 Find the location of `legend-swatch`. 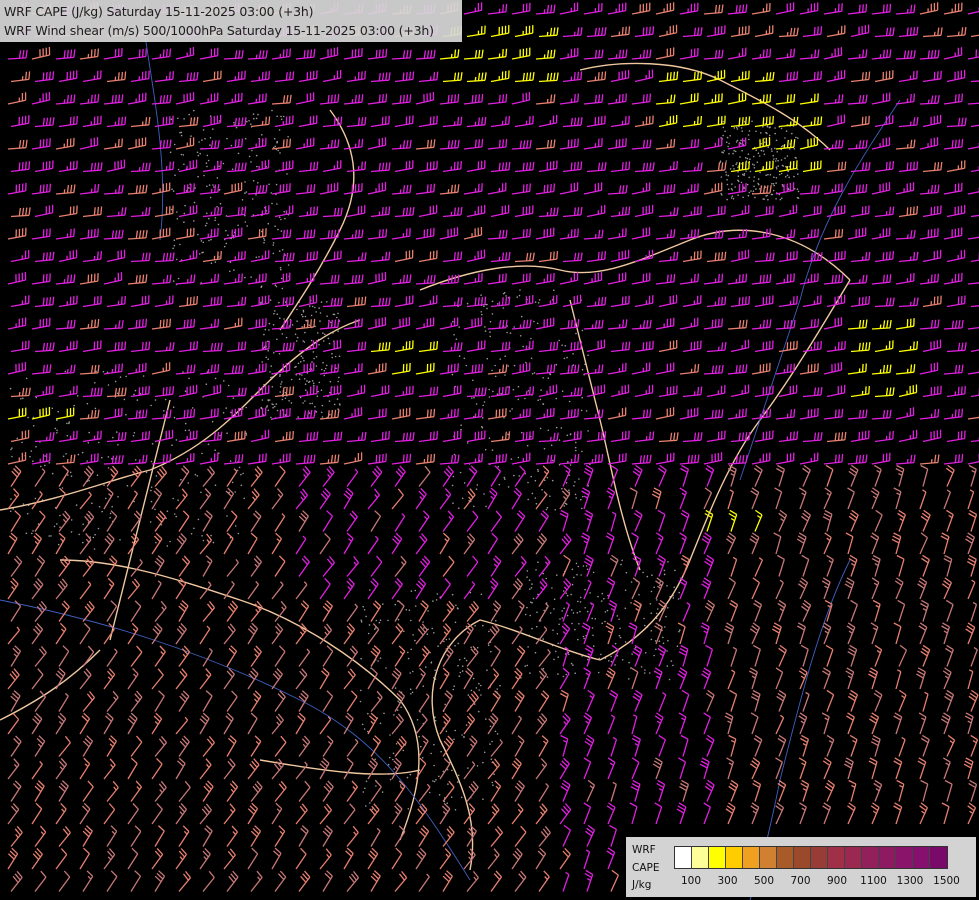

legend-swatch is located at coordinates (683, 857).